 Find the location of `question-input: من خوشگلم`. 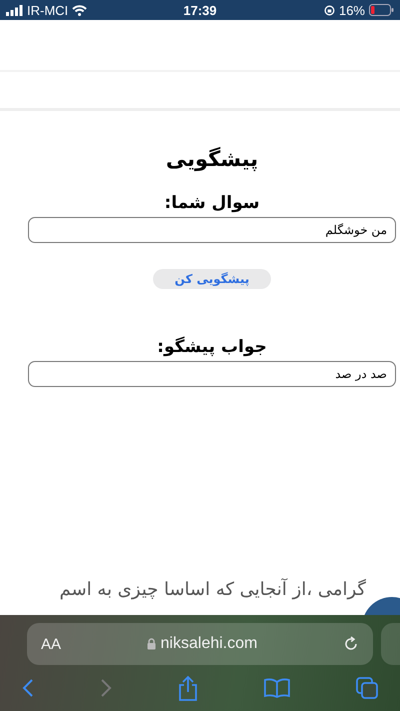

question-input: من خوشگلم is located at coordinates (212, 230).